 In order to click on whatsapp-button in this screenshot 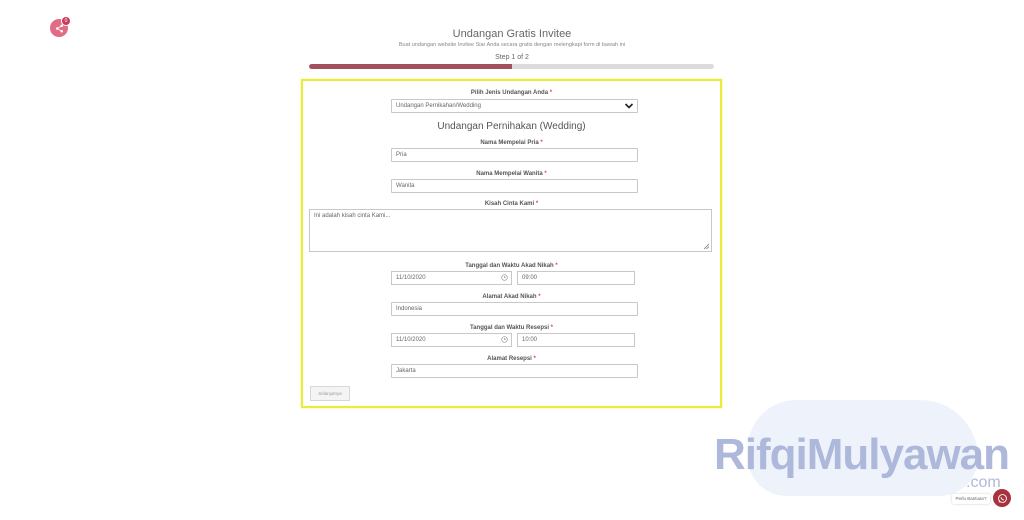, I will do `click(1002, 498)`.